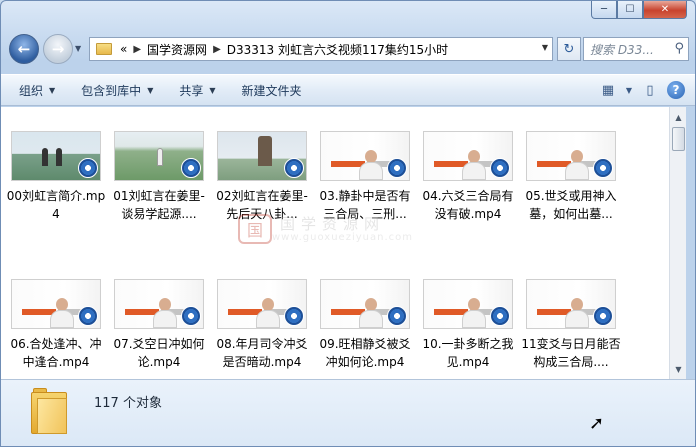 The height and width of the screenshot is (447, 696). I want to click on breadcrumb-guoxue: 国学资源网, so click(177, 49).